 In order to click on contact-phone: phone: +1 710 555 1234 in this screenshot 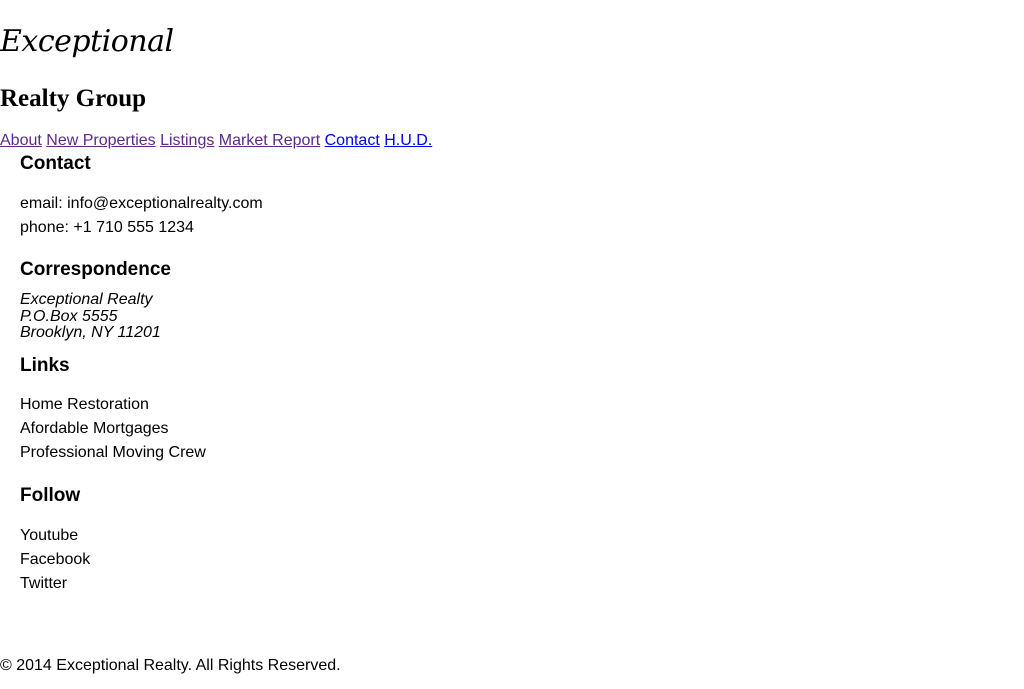, I will do `click(107, 227)`.